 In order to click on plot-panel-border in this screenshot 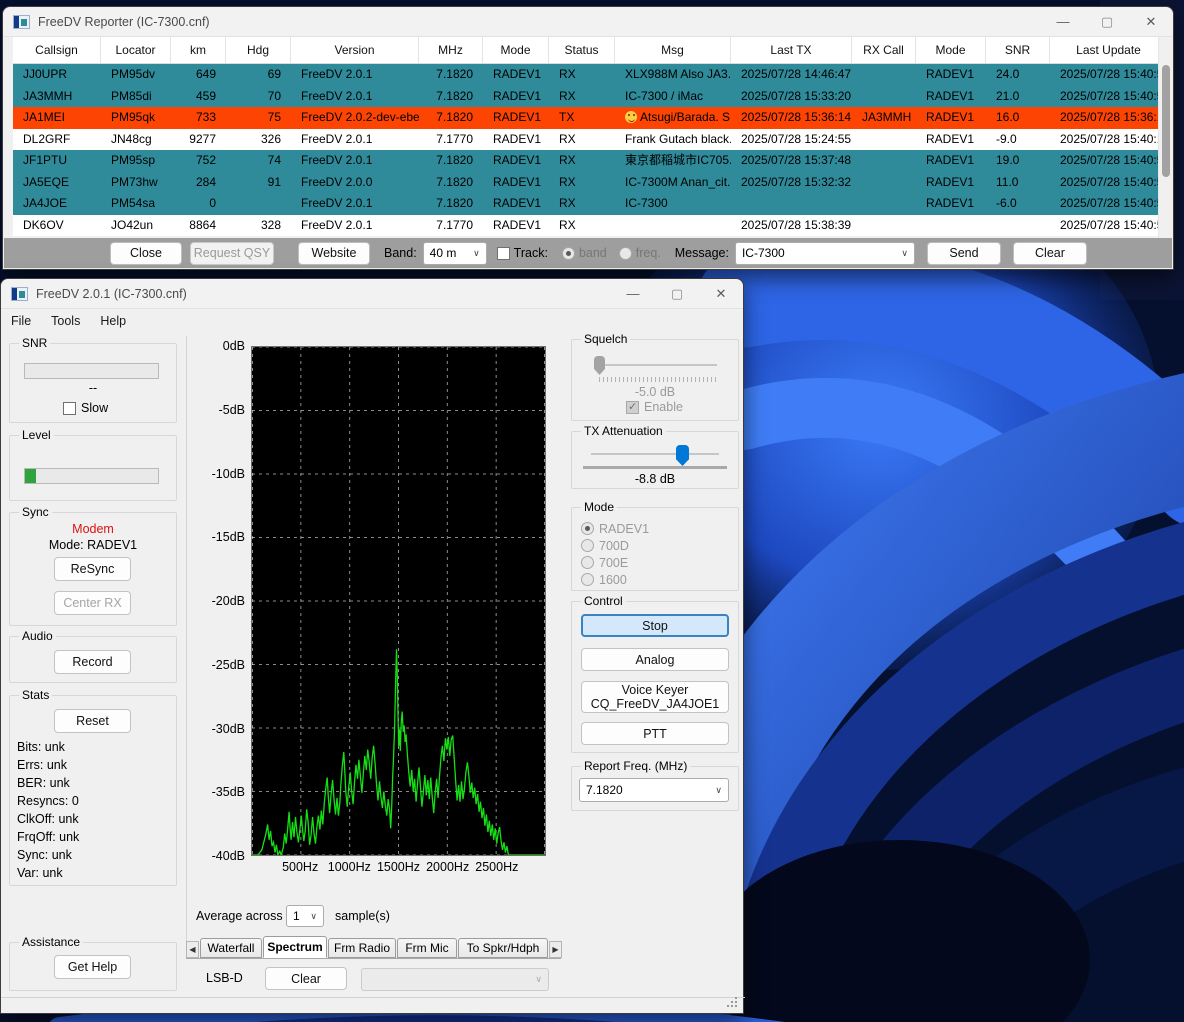, I will do `click(186, 647)`.